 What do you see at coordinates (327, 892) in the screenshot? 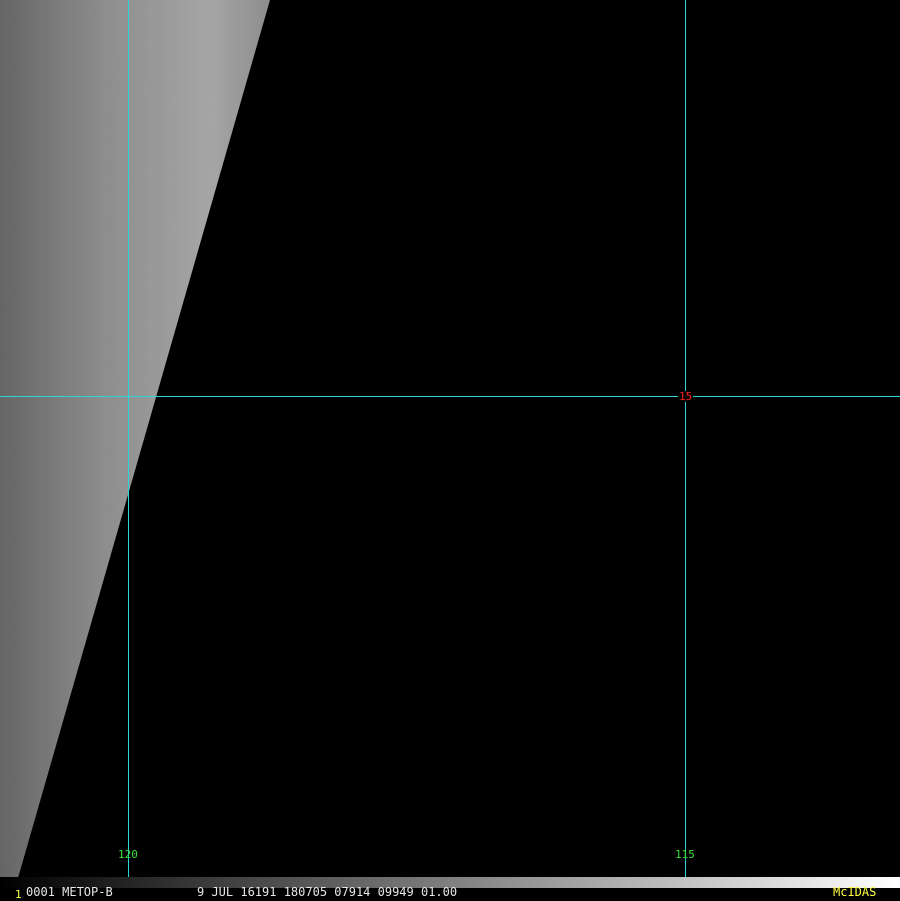
I see `timestamp-info: 9 JUL 16191 180705 07914 09949 01.00` at bounding box center [327, 892].